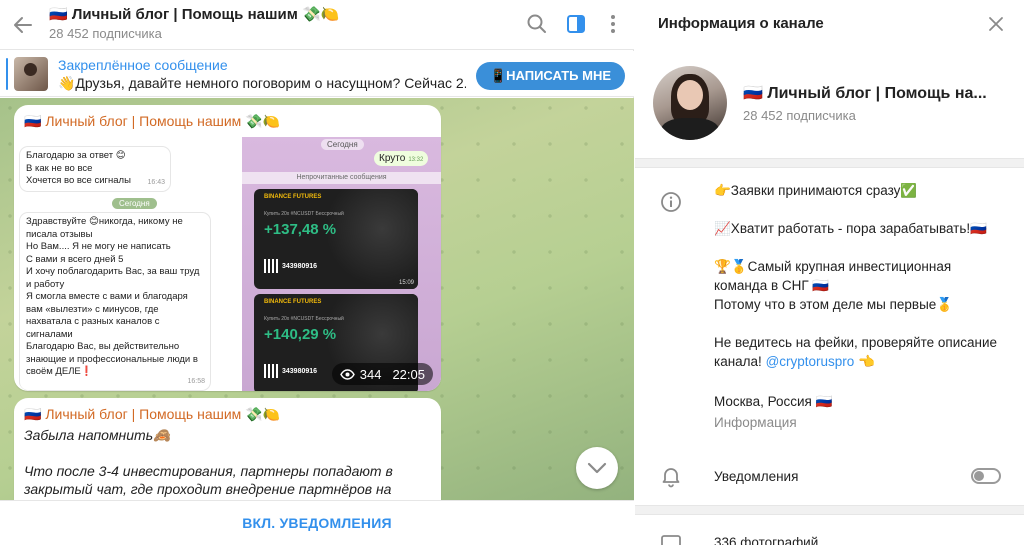 Image resolution: width=1024 pixels, height=545 pixels. I want to click on close-icon, so click(996, 24).